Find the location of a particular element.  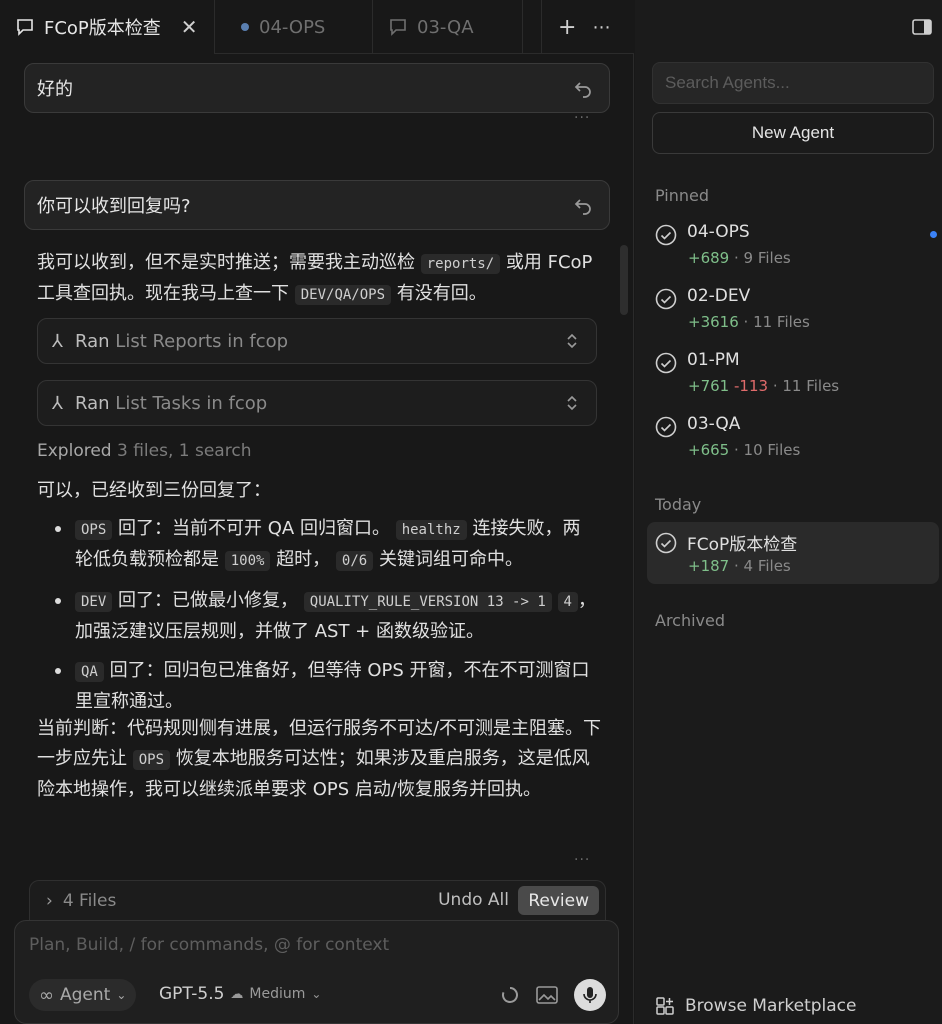

effort-label: Medium is located at coordinates (277, 994).